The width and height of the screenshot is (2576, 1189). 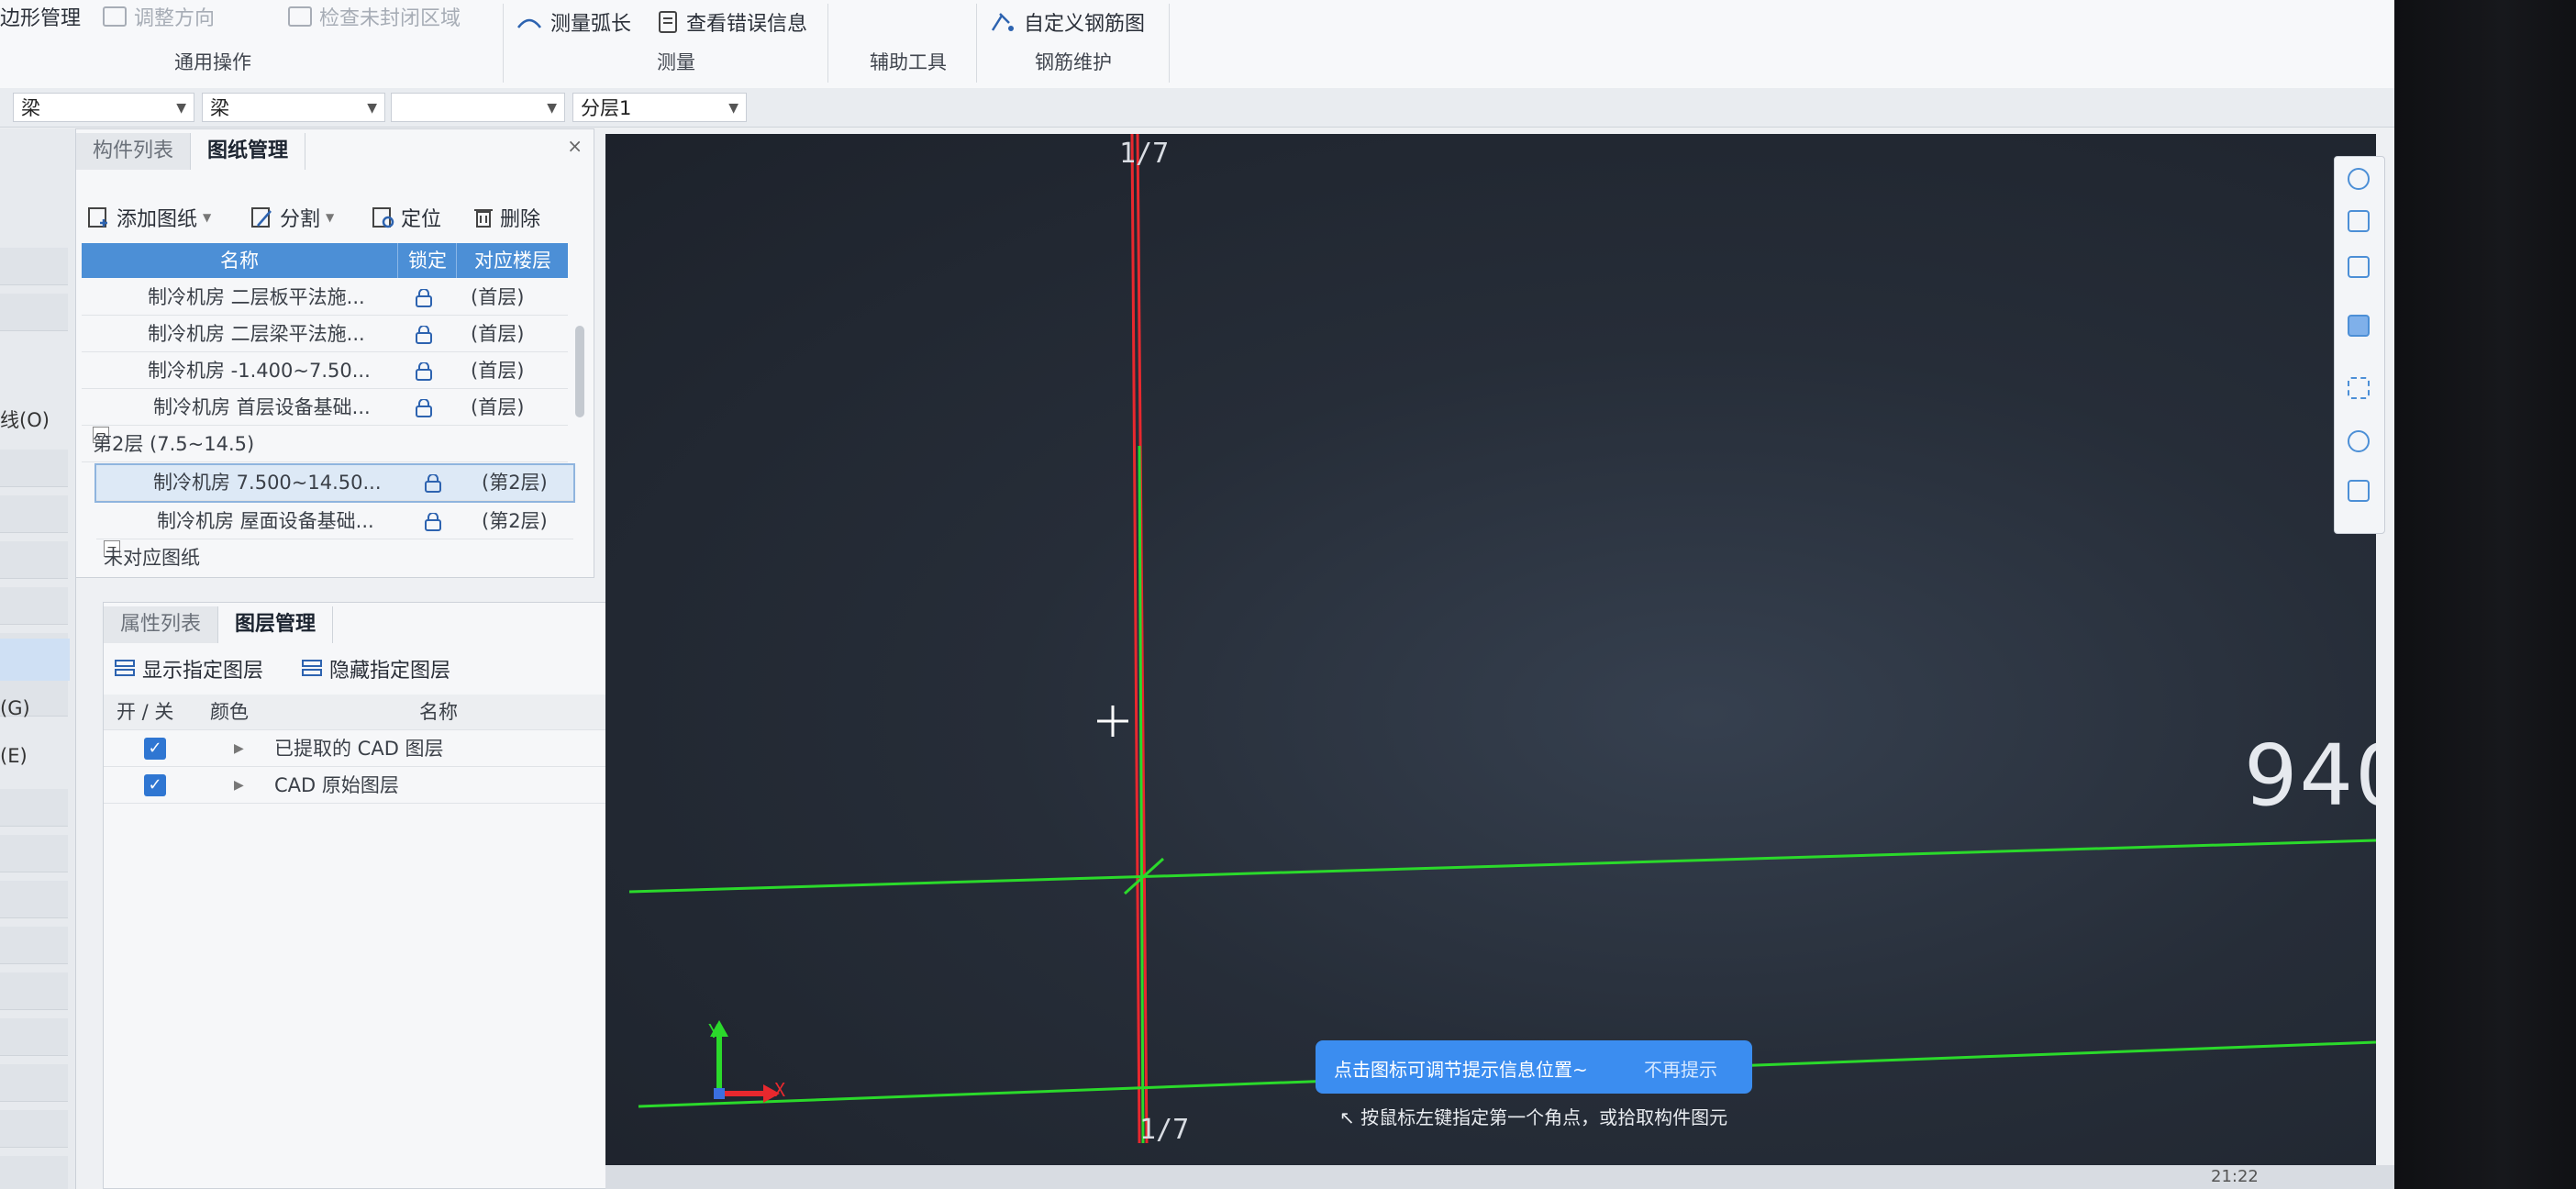 I want to click on measure-arc-button: 测量弧长, so click(x=573, y=22).